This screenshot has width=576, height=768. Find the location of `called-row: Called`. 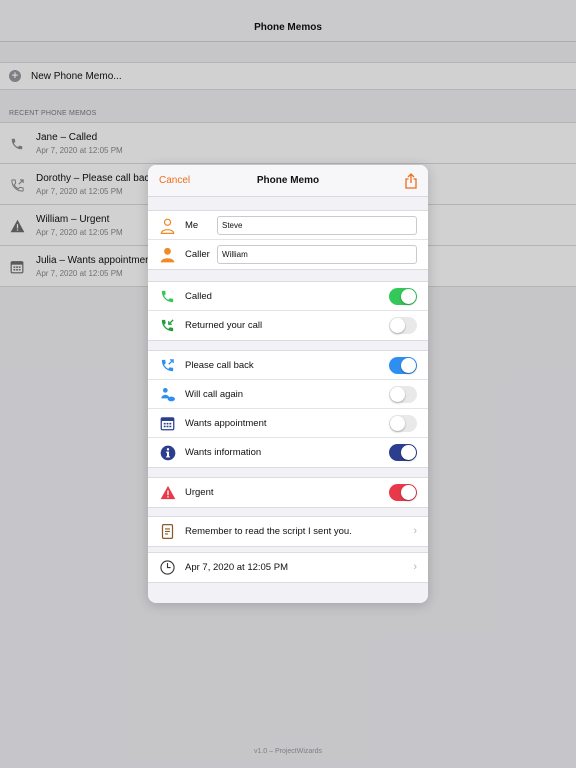

called-row: Called is located at coordinates (288, 296).